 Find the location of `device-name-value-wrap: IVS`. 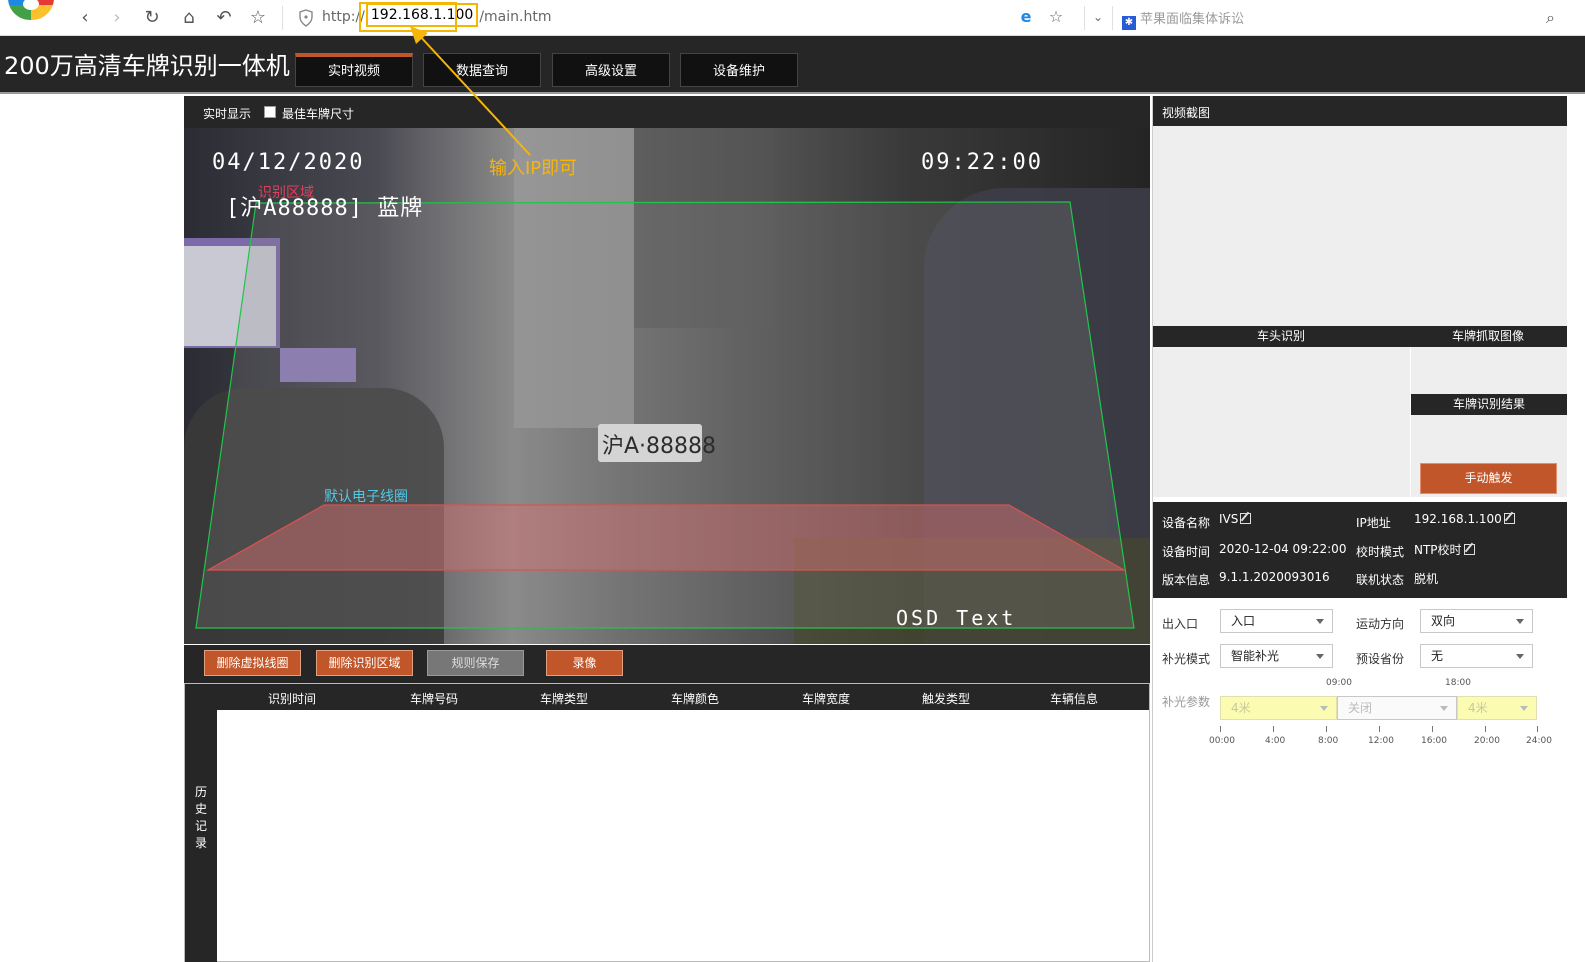

device-name-value-wrap: IVS is located at coordinates (1235, 519).